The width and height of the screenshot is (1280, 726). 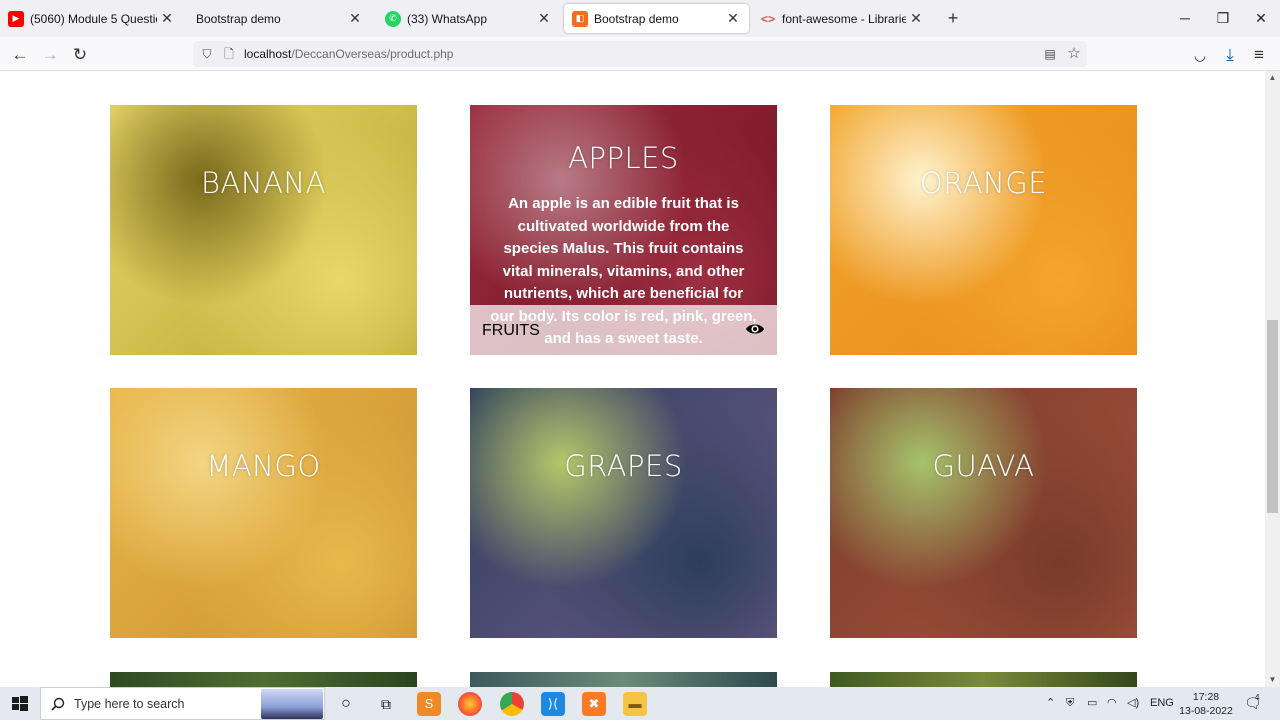 I want to click on tab-font-awesome: <> font-awesome - Libraries - cdnj ✕, so click(x=842, y=18).